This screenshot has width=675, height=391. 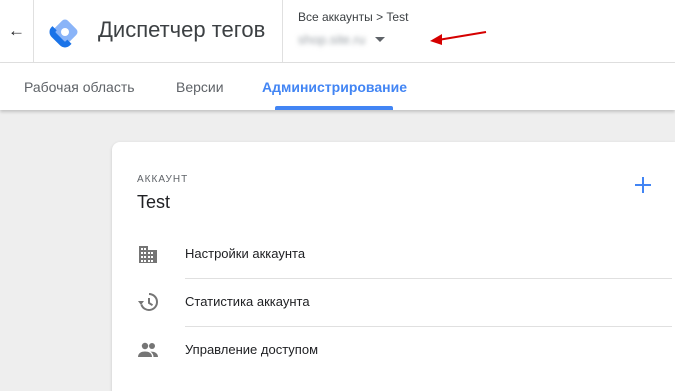 What do you see at coordinates (334, 108) in the screenshot?
I see `active-tab-indicator` at bounding box center [334, 108].